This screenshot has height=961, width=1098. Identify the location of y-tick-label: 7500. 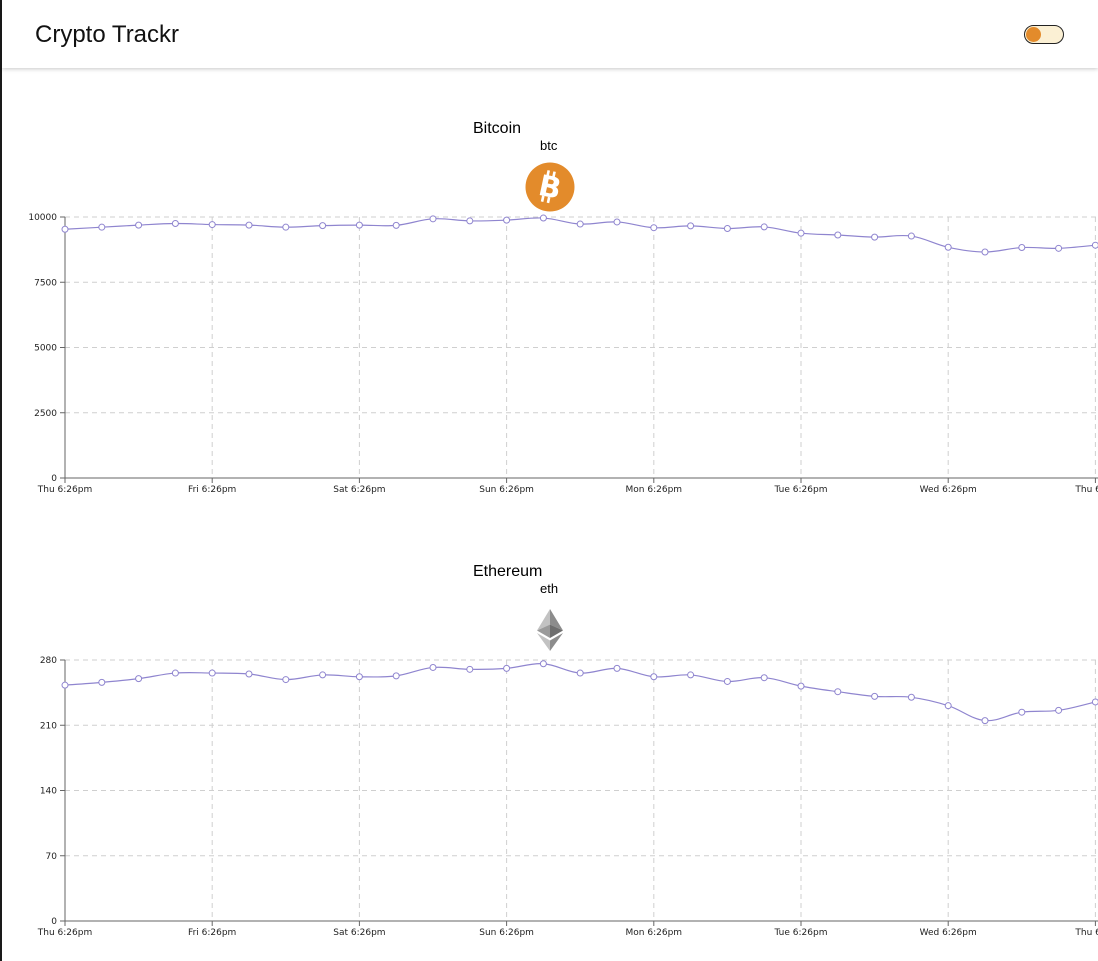
(45, 283).